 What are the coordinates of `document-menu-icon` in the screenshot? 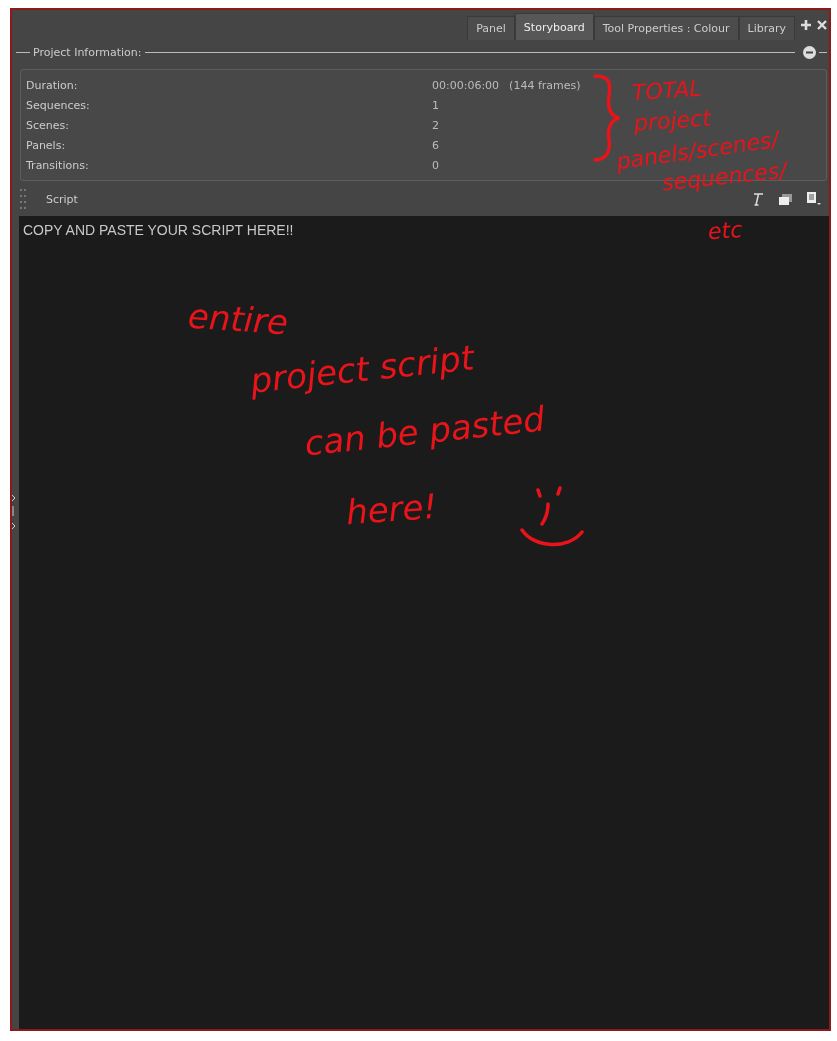 It's located at (814, 199).